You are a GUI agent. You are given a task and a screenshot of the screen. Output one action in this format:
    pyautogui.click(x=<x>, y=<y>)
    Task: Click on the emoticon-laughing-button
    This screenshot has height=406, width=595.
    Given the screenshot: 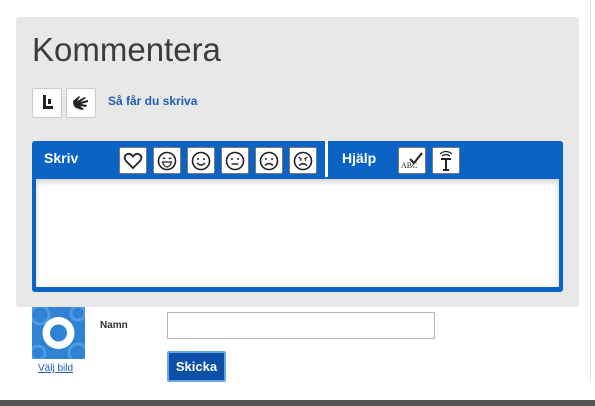 What is the action you would take?
    pyautogui.click(x=167, y=160)
    